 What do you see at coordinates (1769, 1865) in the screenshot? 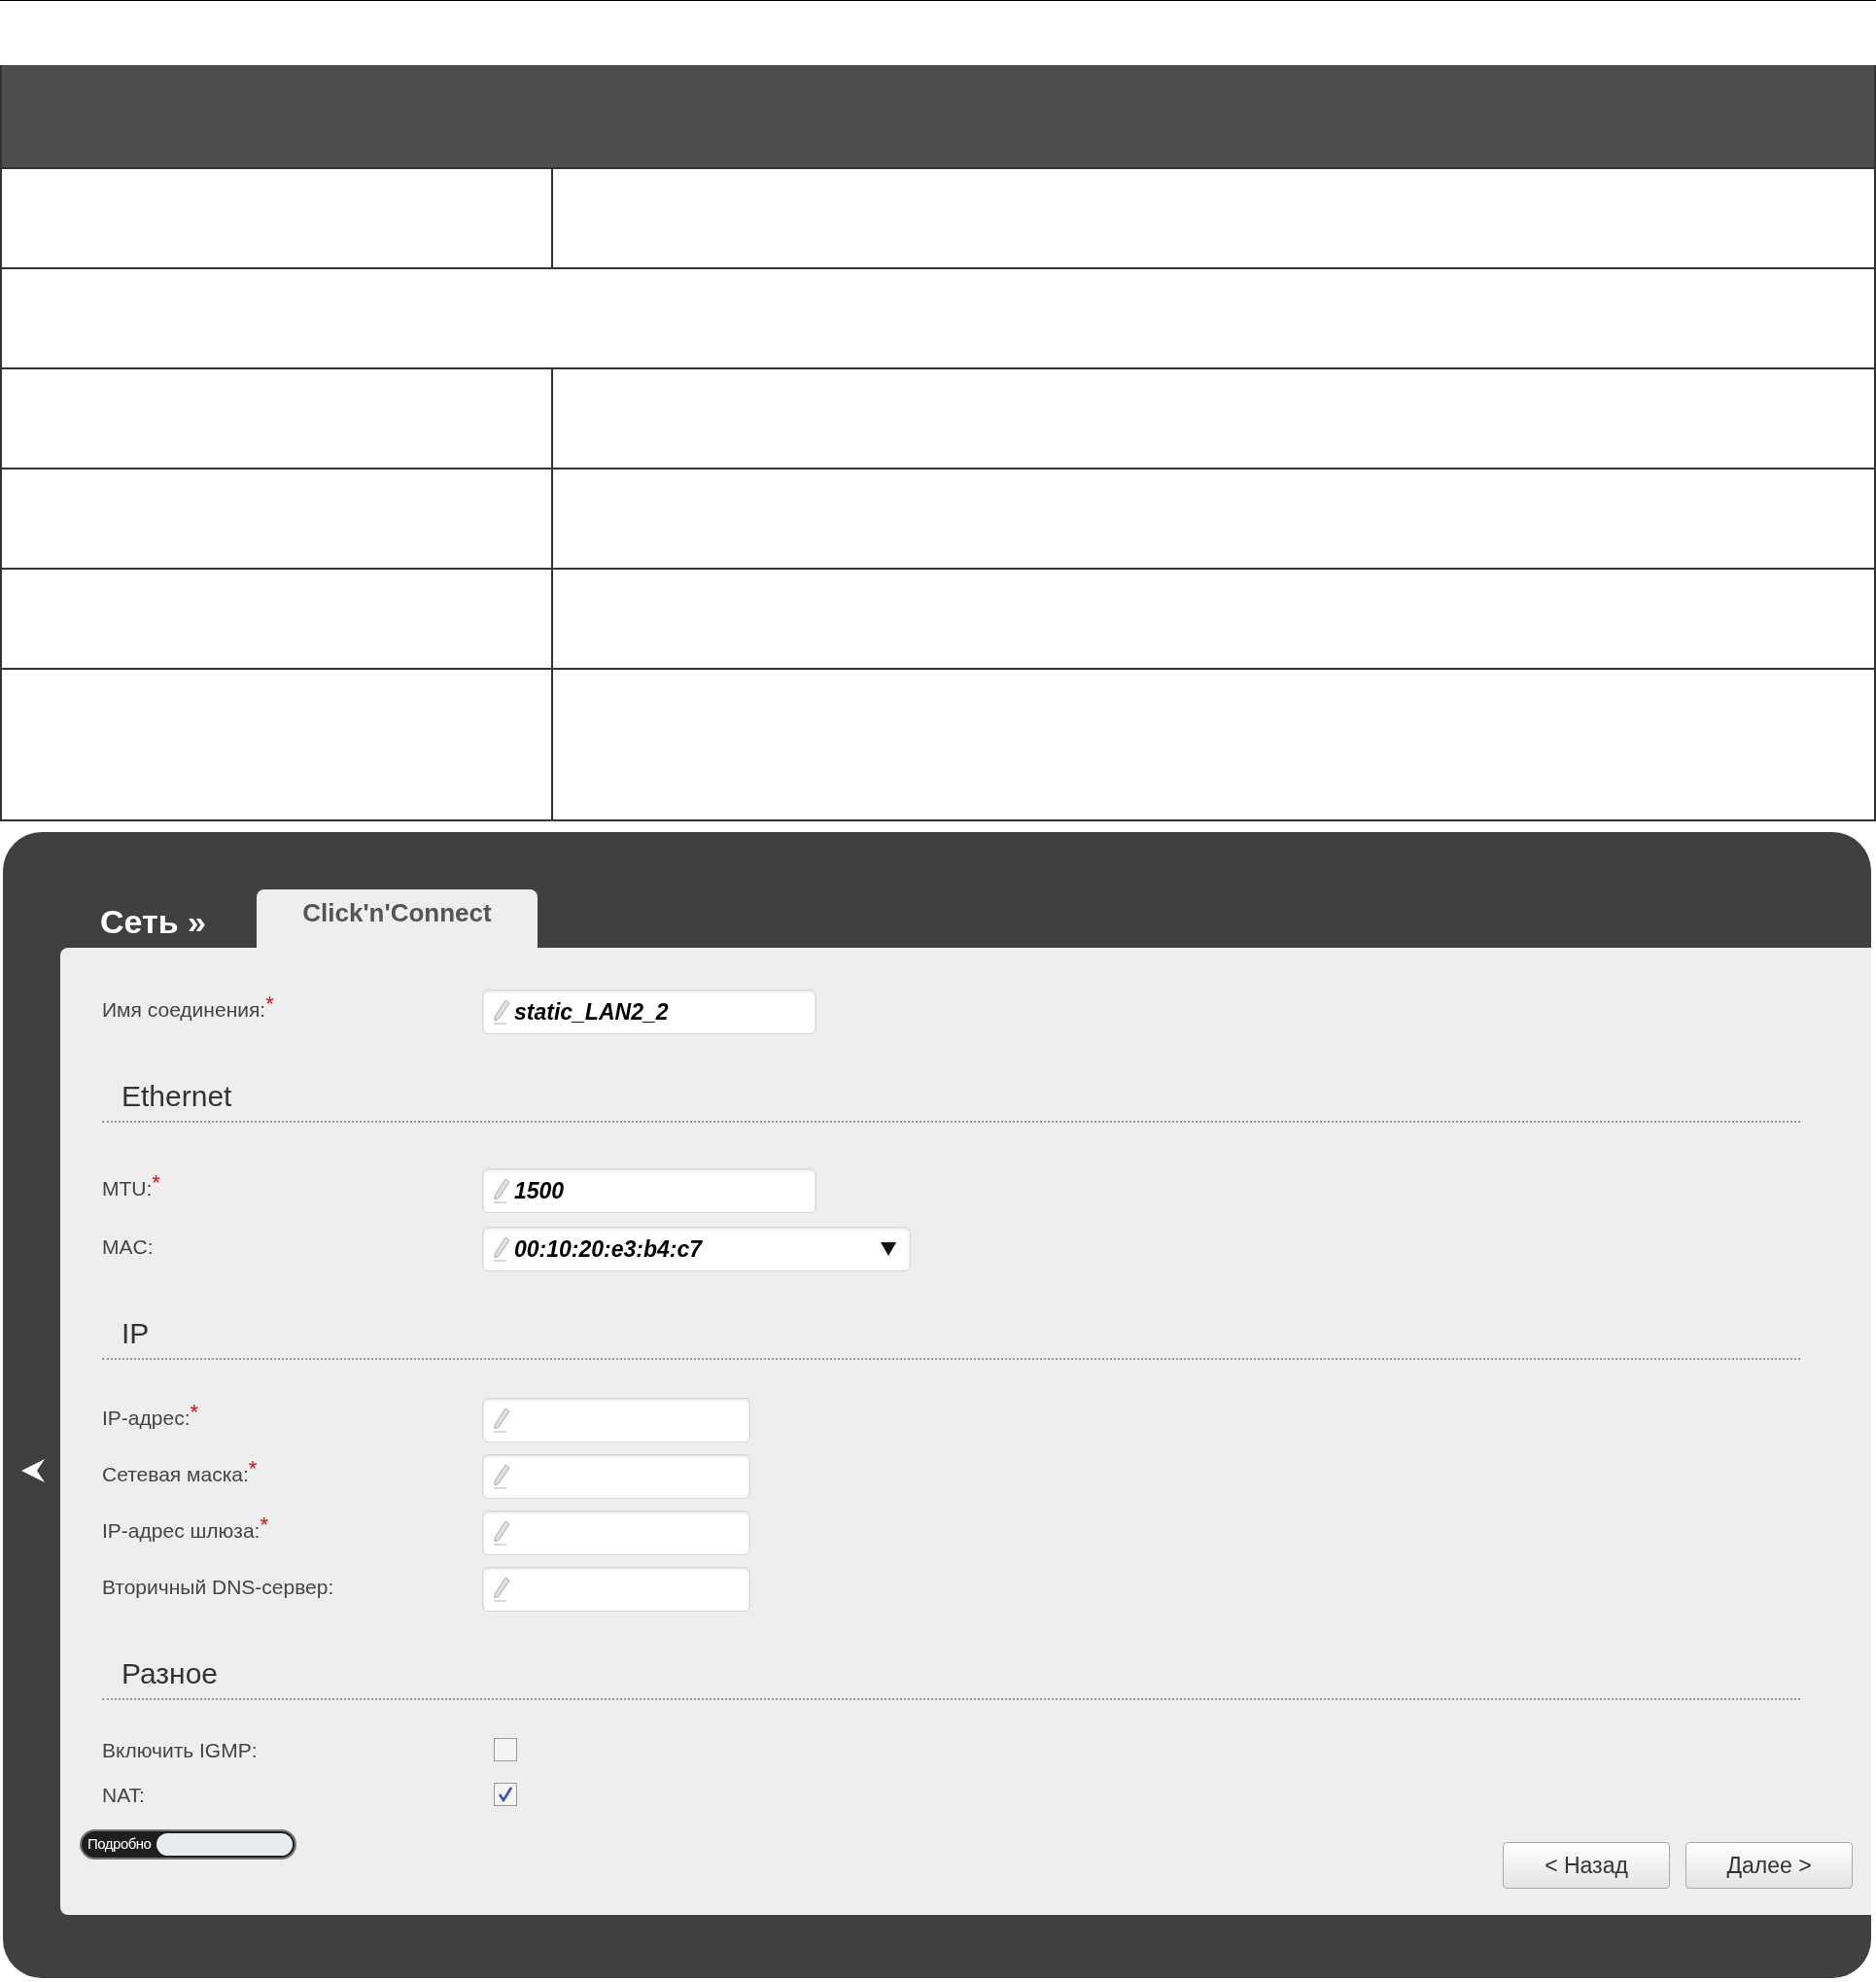
I see `nav-button: Далее >` at bounding box center [1769, 1865].